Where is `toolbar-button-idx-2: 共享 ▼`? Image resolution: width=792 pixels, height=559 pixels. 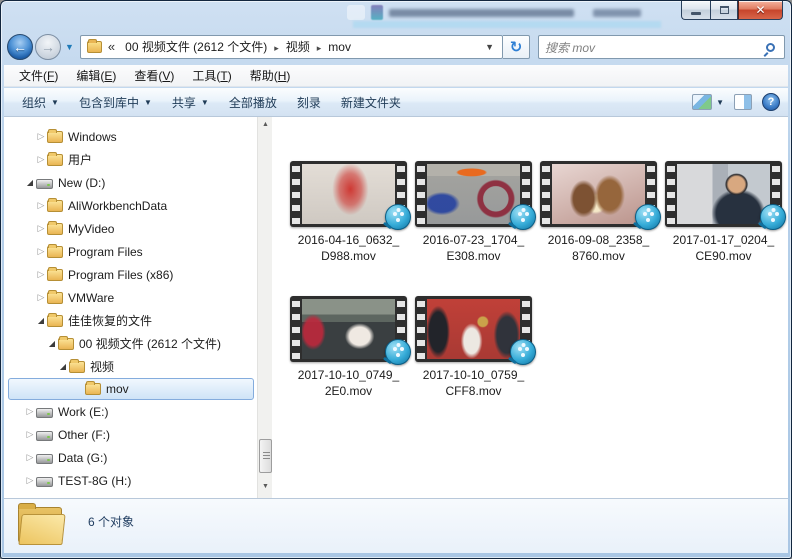
toolbar-button-idx-2: 共享 ▼ is located at coordinates (190, 102).